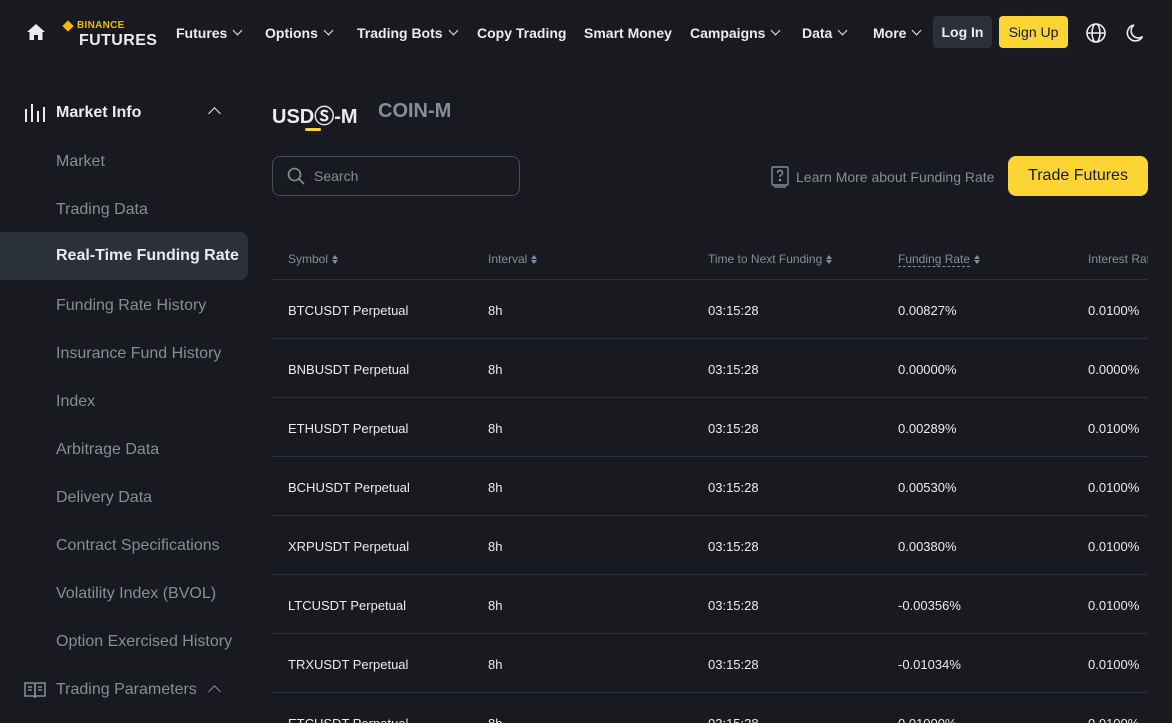 This screenshot has width=1172, height=723. Describe the element at coordinates (348, 428) in the screenshot. I see `symbol-cell: ETHUSDT Perpetual` at that location.